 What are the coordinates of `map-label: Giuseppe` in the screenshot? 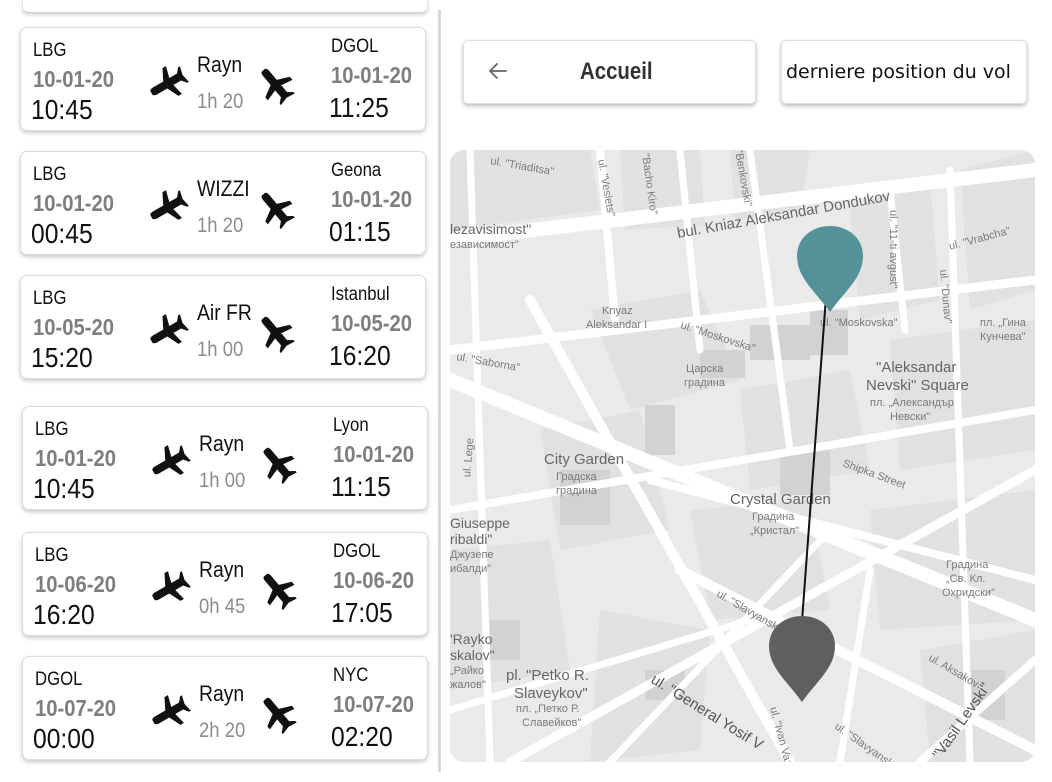 It's located at (480, 523).